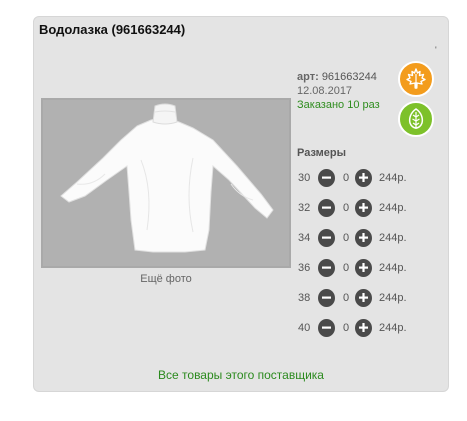  I want to click on size-row: 30 0 244р., so click(372, 178).